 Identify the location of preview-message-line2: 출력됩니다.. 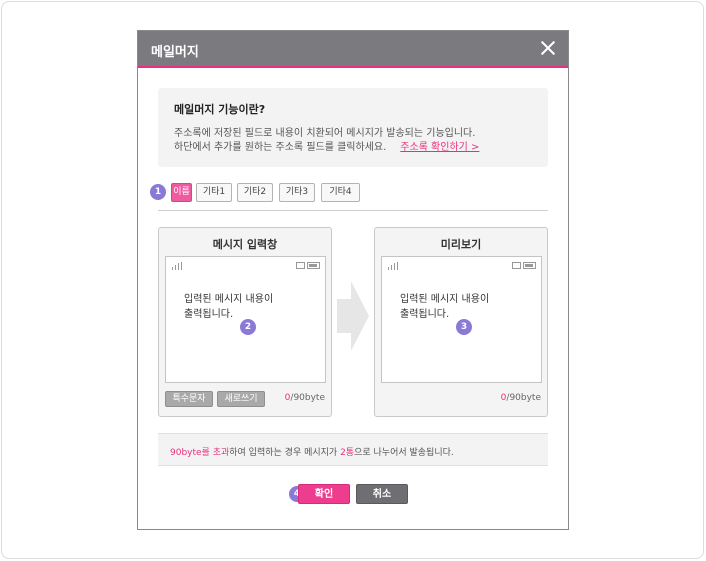
(425, 314).